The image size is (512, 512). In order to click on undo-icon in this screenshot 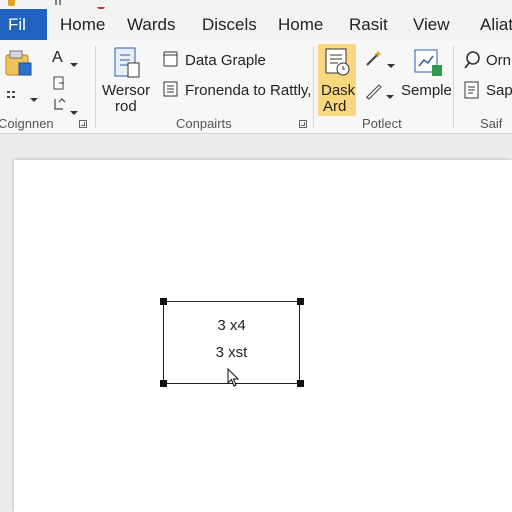, I will do `click(60, 3)`.